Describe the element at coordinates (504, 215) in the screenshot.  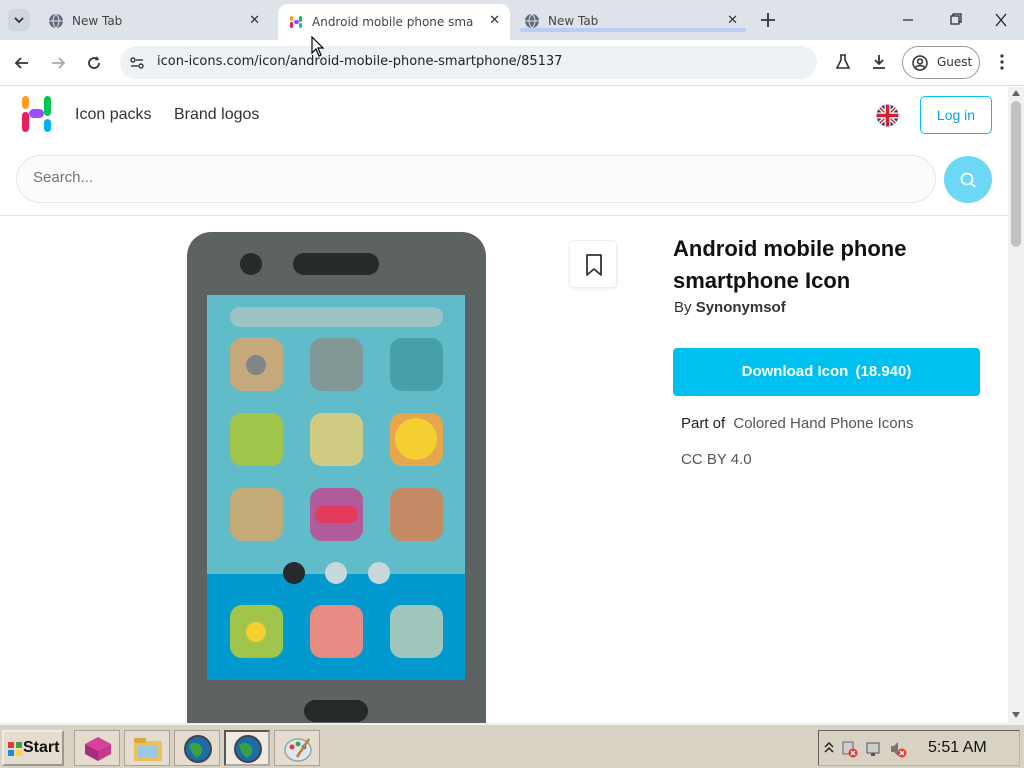
I see `header-divider` at that location.